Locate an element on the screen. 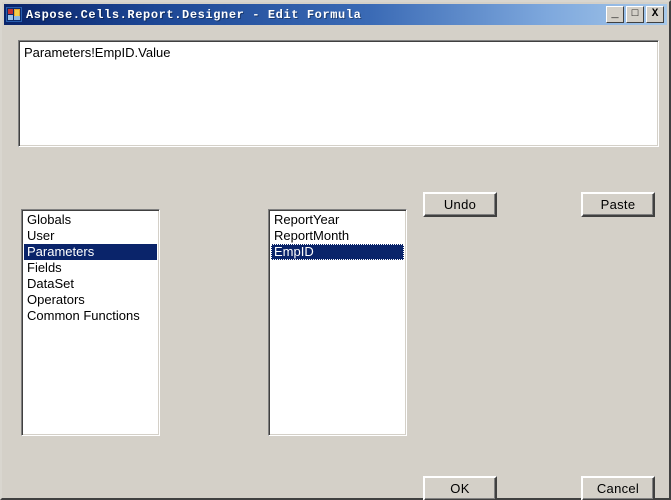 This screenshot has width=671, height=500. cancel-button: Cancel is located at coordinates (618, 488).